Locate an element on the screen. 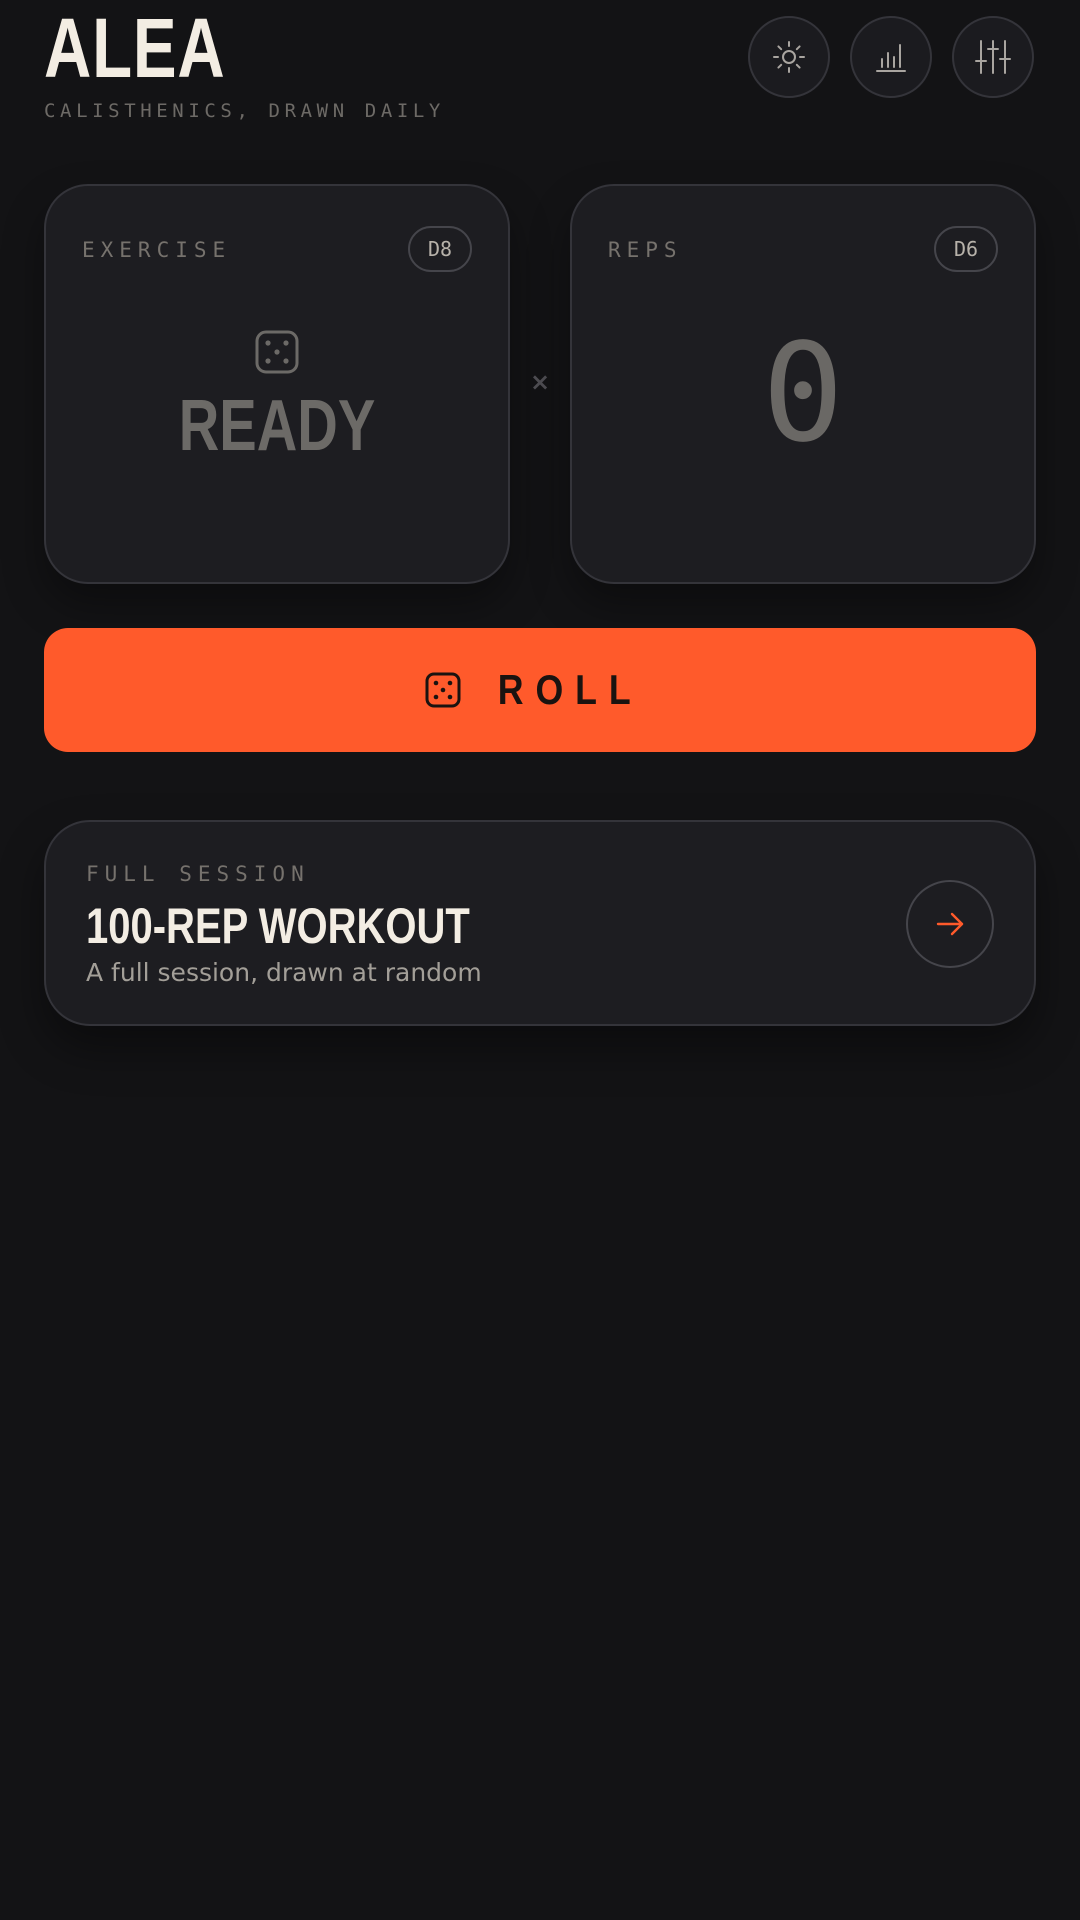 Image resolution: width=1080 pixels, height=1920 pixels. reps-value: 0 is located at coordinates (803, 394).